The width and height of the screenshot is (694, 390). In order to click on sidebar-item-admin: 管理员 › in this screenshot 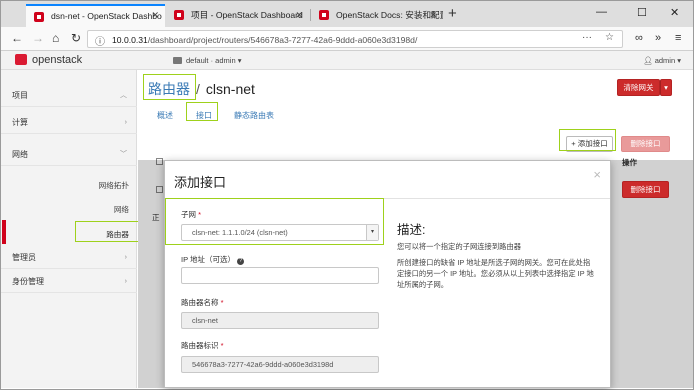, I will do `click(69, 258)`.